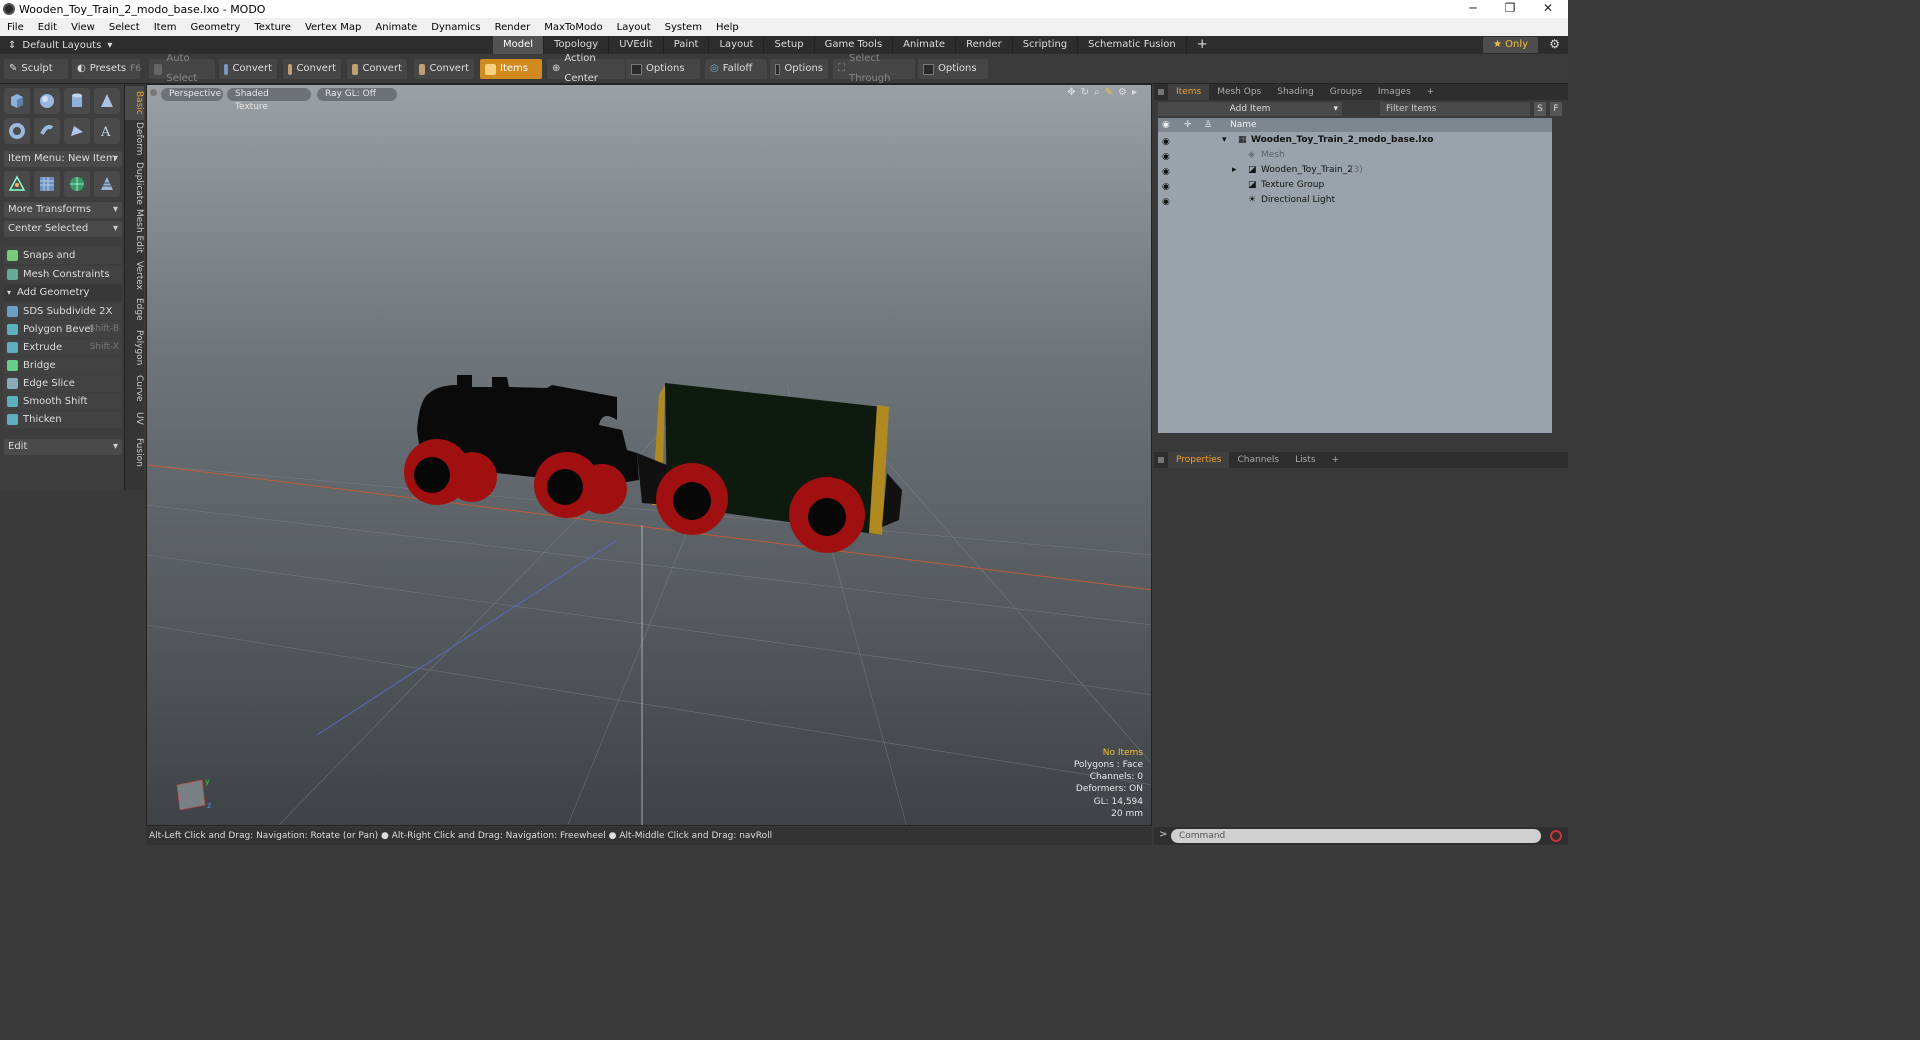 This screenshot has height=1040, width=1920. What do you see at coordinates (1394, 92) in the screenshot?
I see `tab-images: Images` at bounding box center [1394, 92].